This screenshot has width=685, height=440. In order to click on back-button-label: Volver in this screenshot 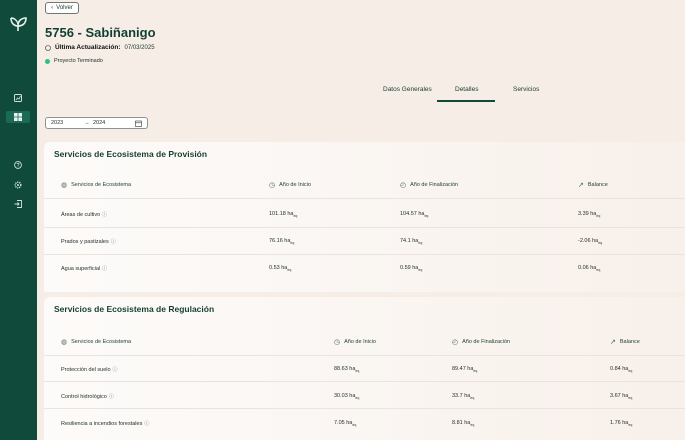, I will do `click(64, 8)`.